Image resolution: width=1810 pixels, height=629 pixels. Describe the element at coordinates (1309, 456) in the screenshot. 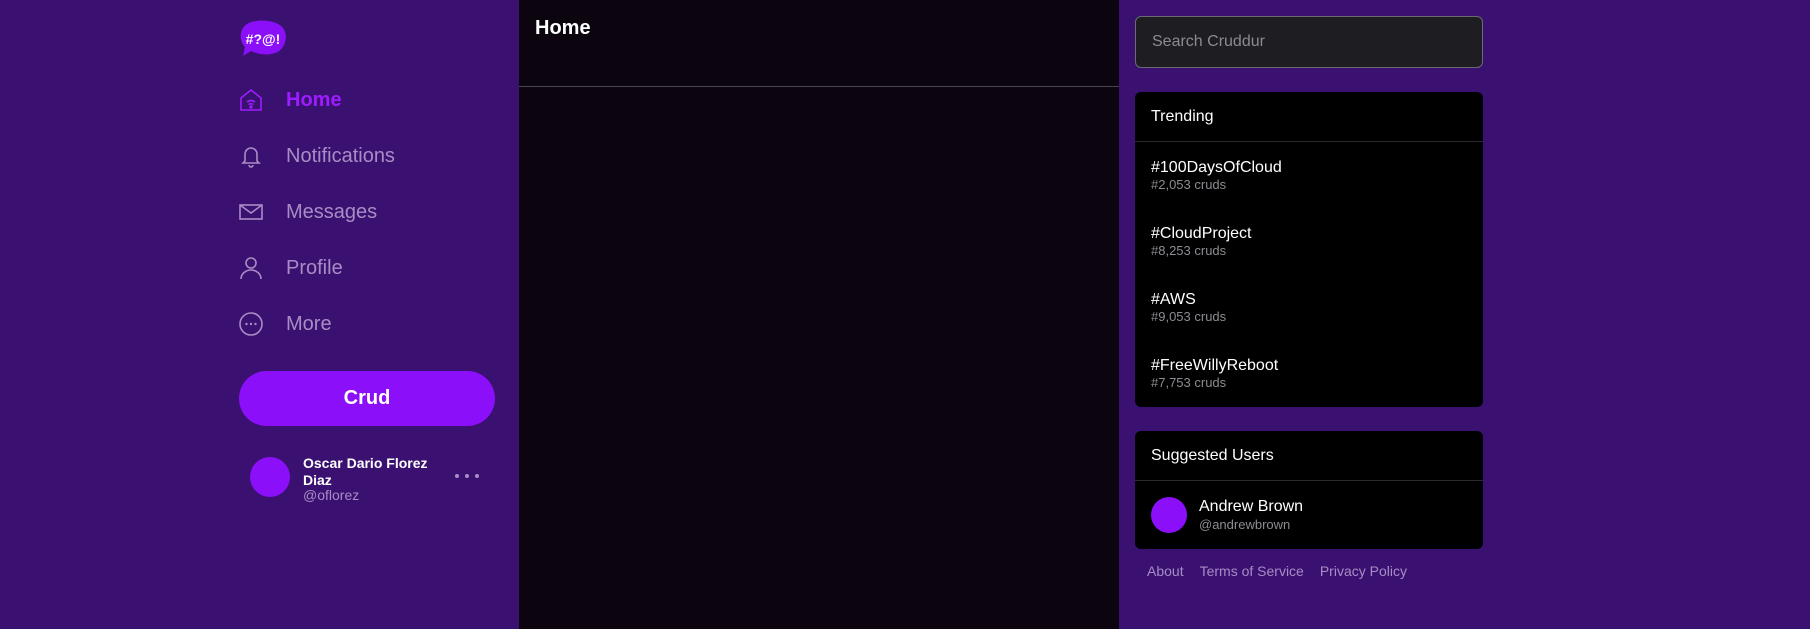

I see `suggested-users-title: Suggested Users` at that location.